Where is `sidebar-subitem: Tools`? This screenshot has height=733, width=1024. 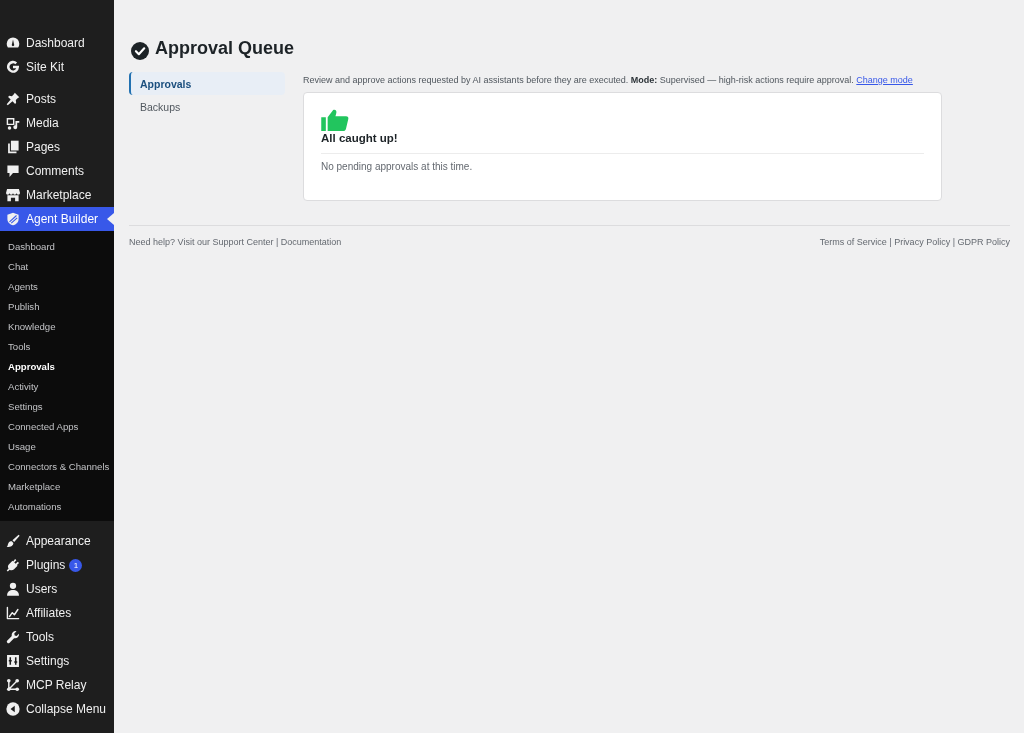 sidebar-subitem: Tools is located at coordinates (57, 347).